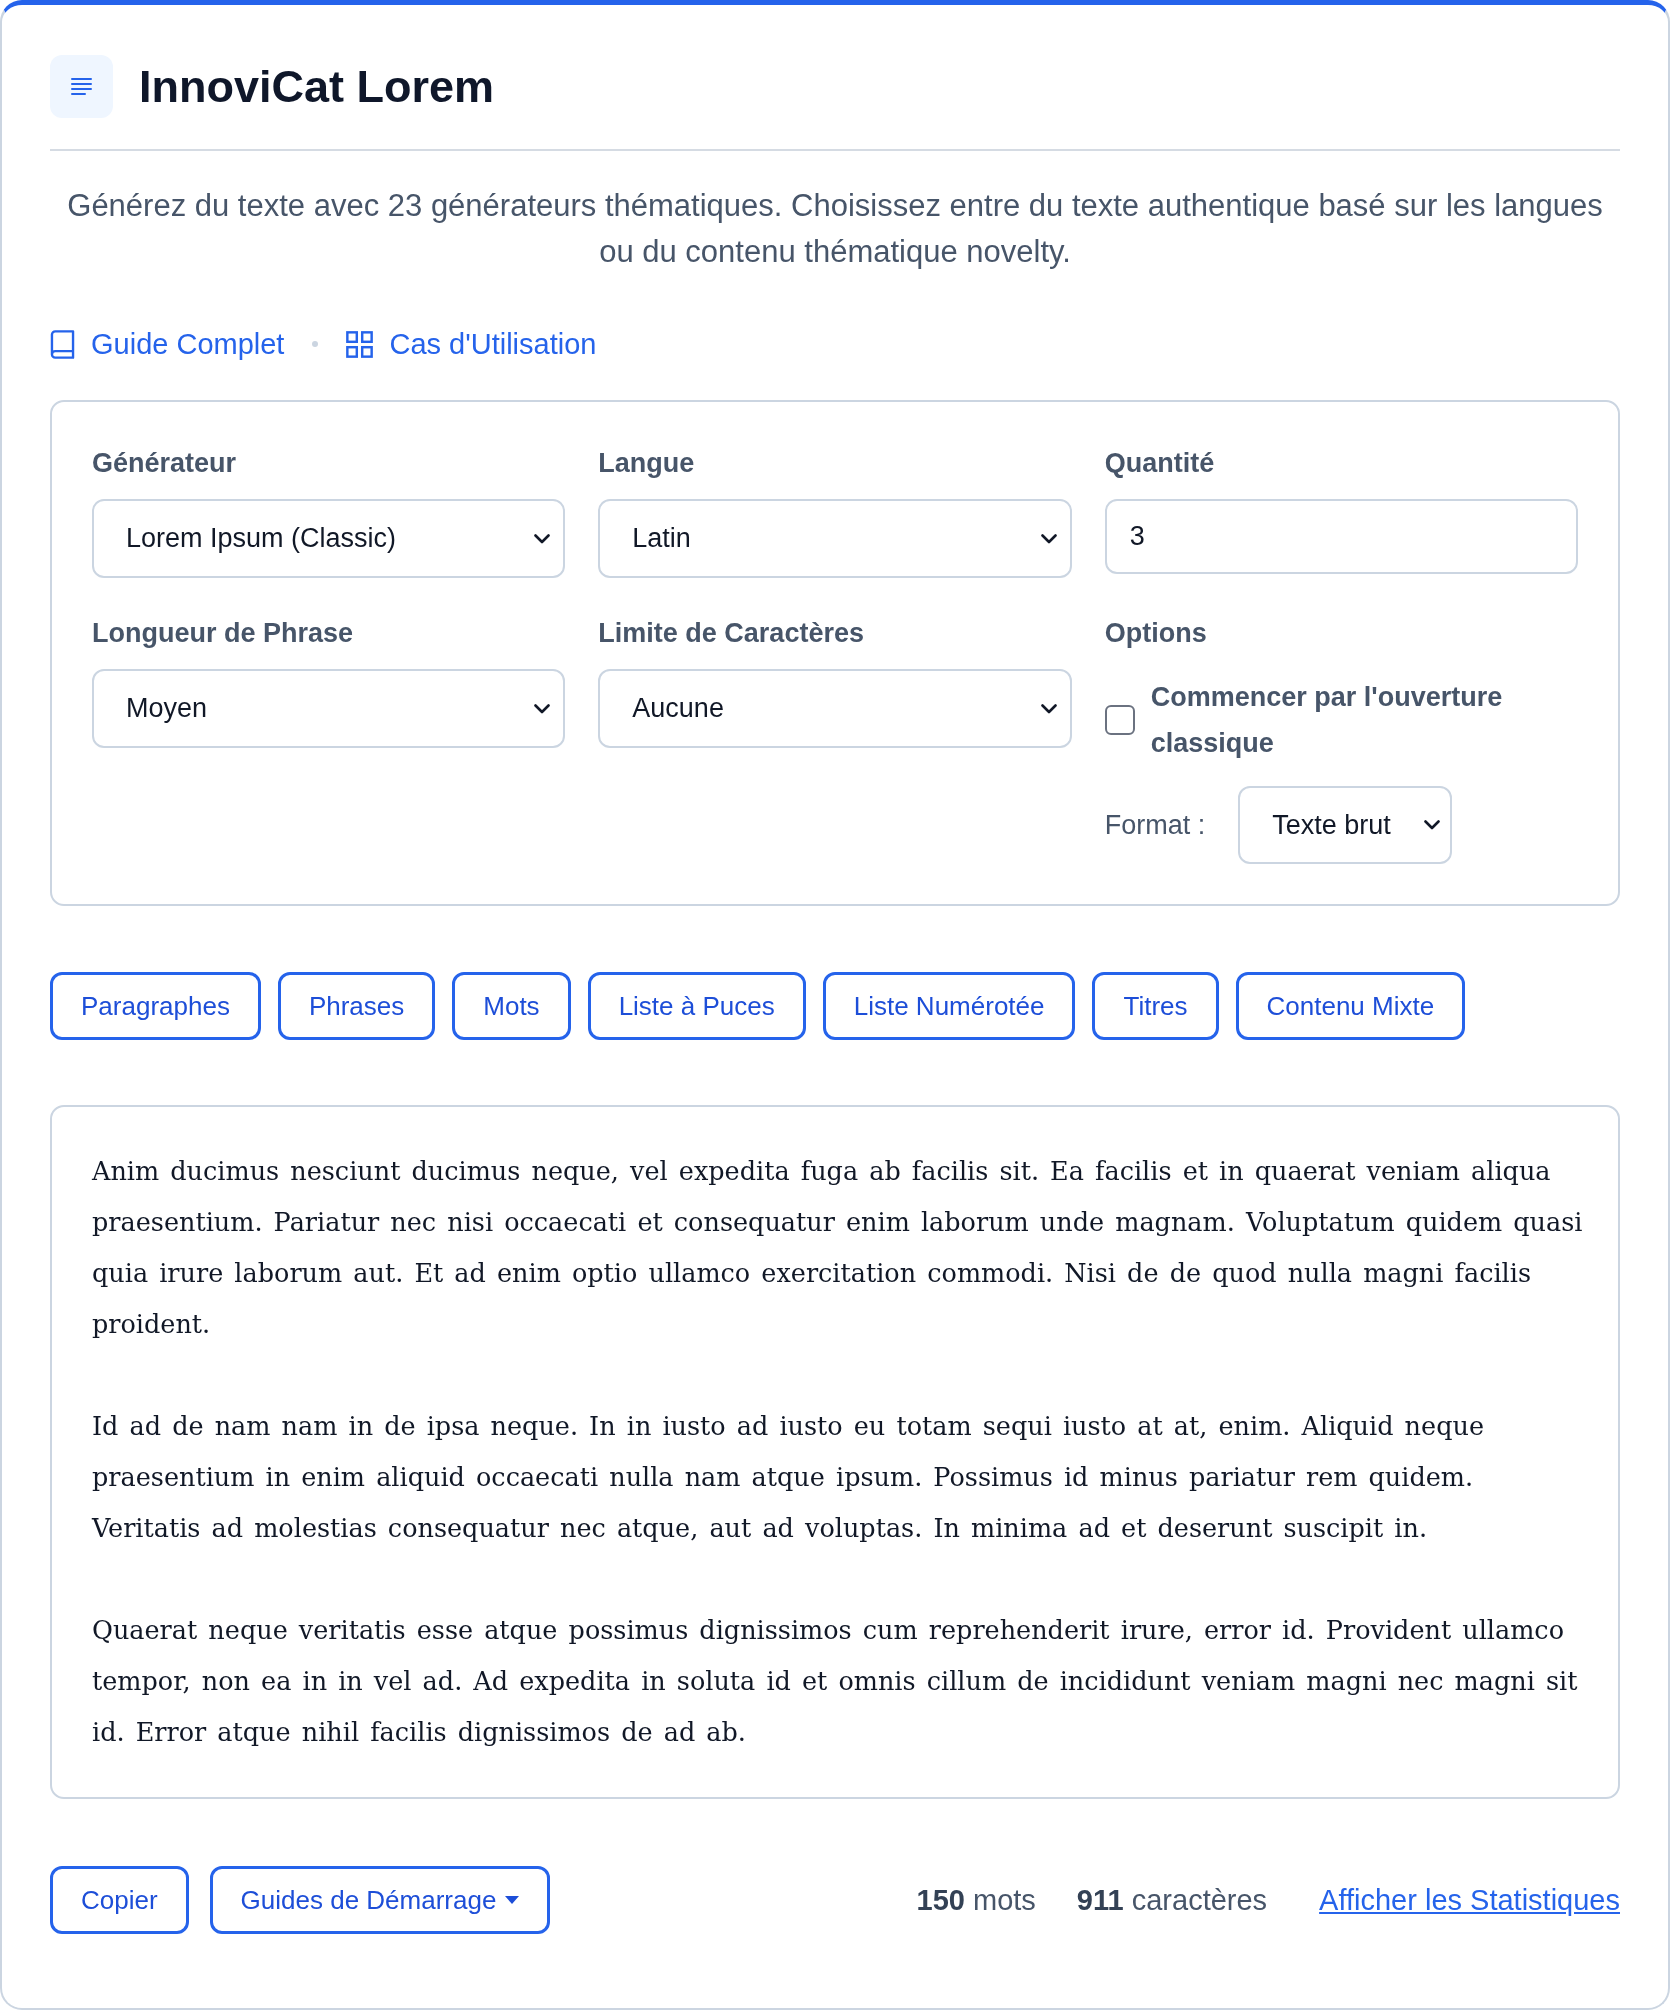 The image size is (1672, 2012). Describe the element at coordinates (1345, 825) in the screenshot. I see `format-select: Texte brut` at that location.